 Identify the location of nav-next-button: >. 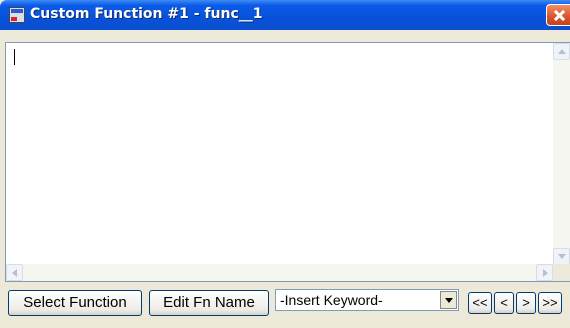
(526, 303).